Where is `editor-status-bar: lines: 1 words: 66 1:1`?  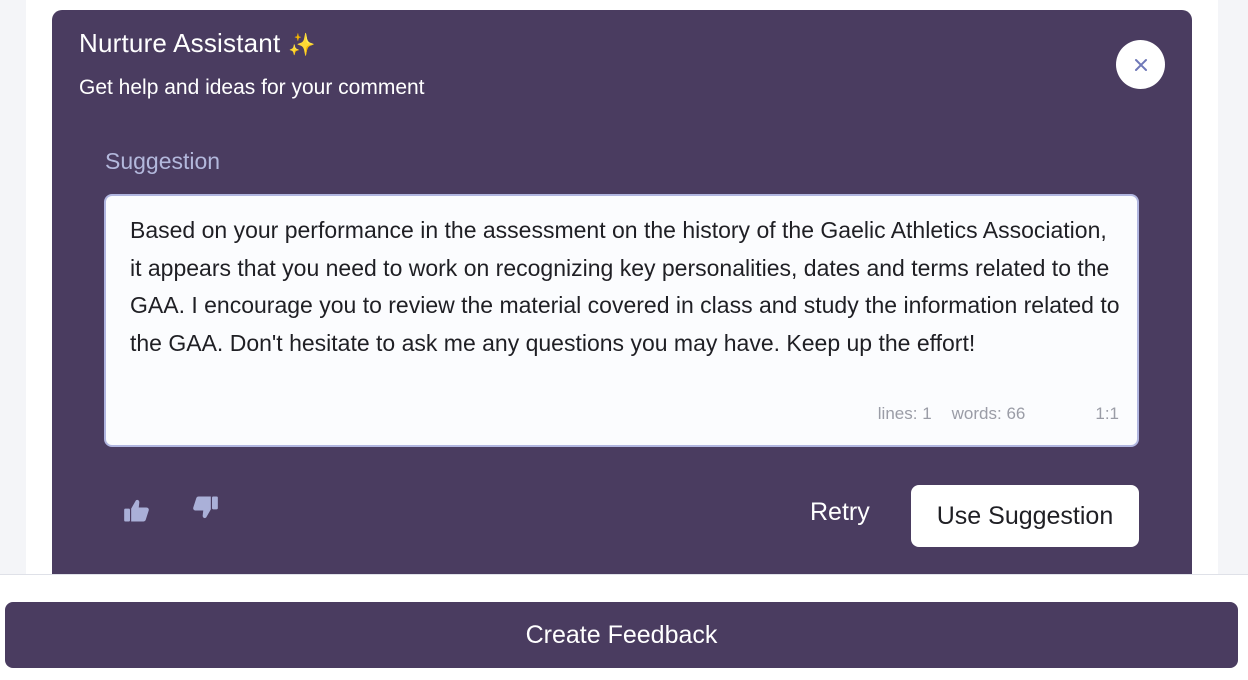 editor-status-bar: lines: 1 words: 66 1:1 is located at coordinates (612, 414).